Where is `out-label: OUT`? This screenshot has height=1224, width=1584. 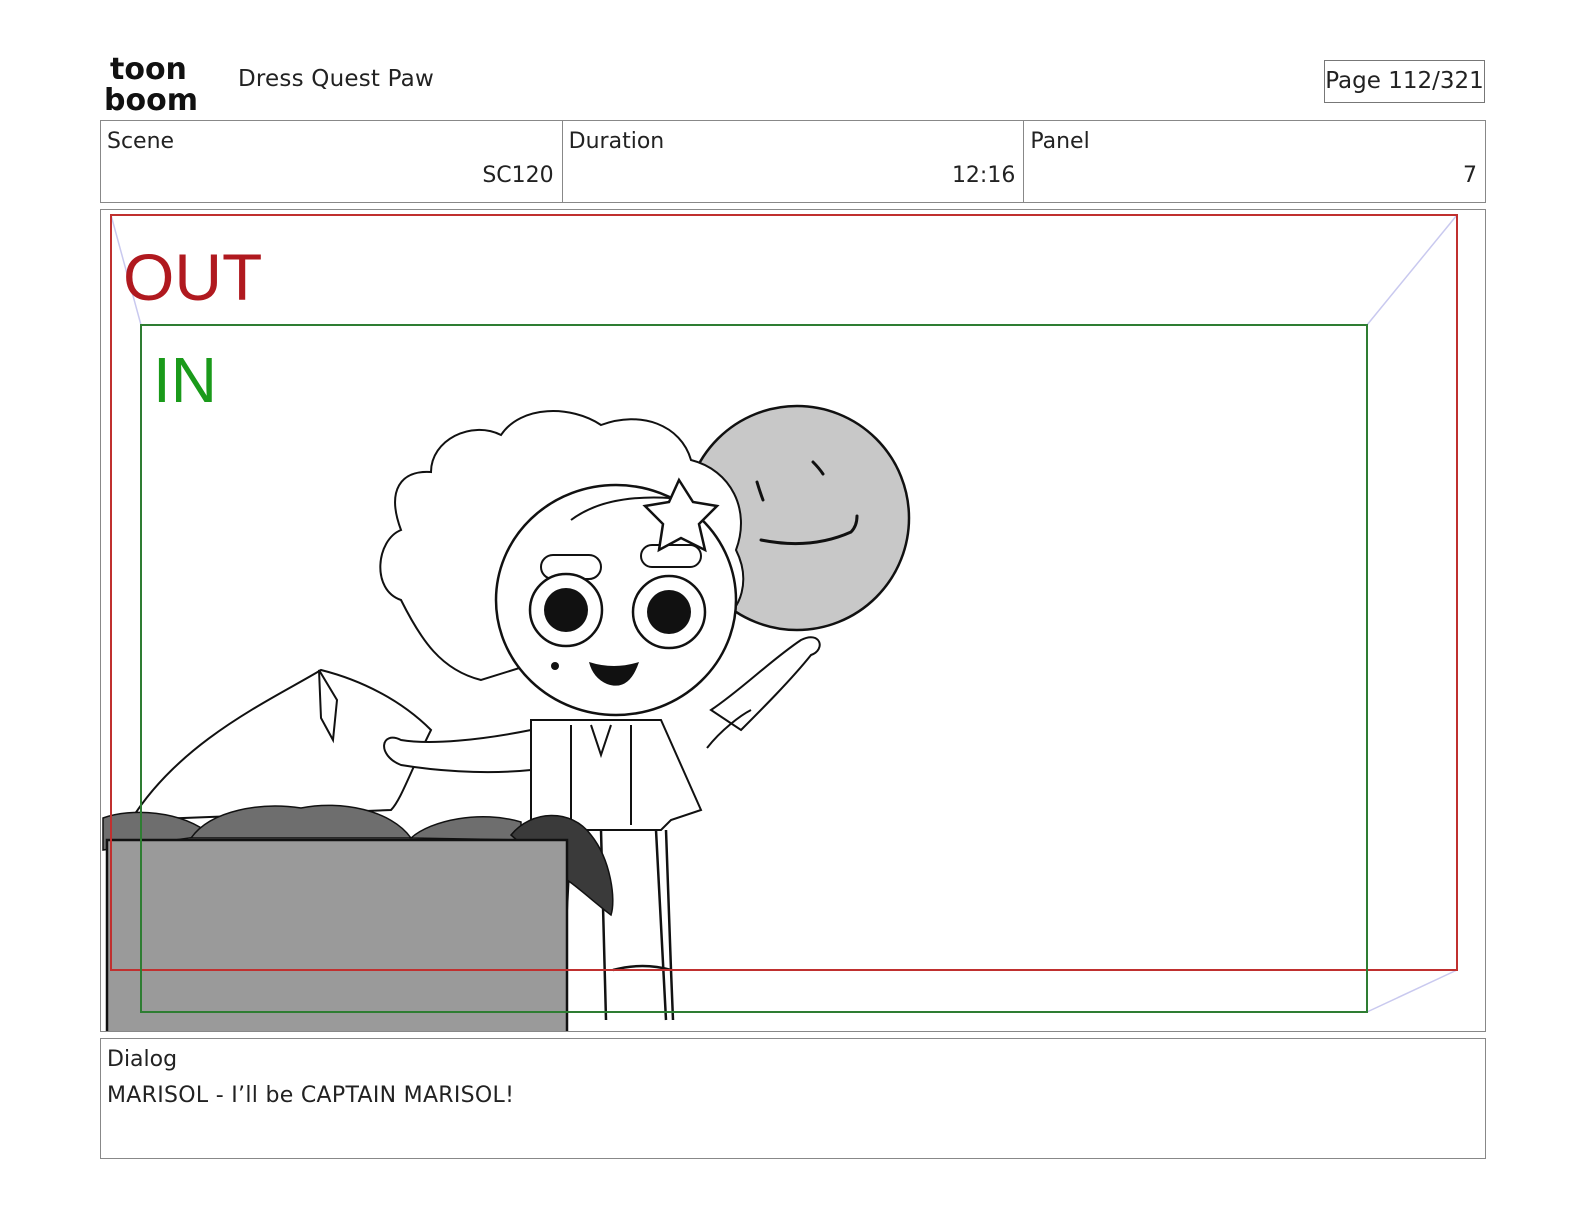
out-label: OUT is located at coordinates (192, 277).